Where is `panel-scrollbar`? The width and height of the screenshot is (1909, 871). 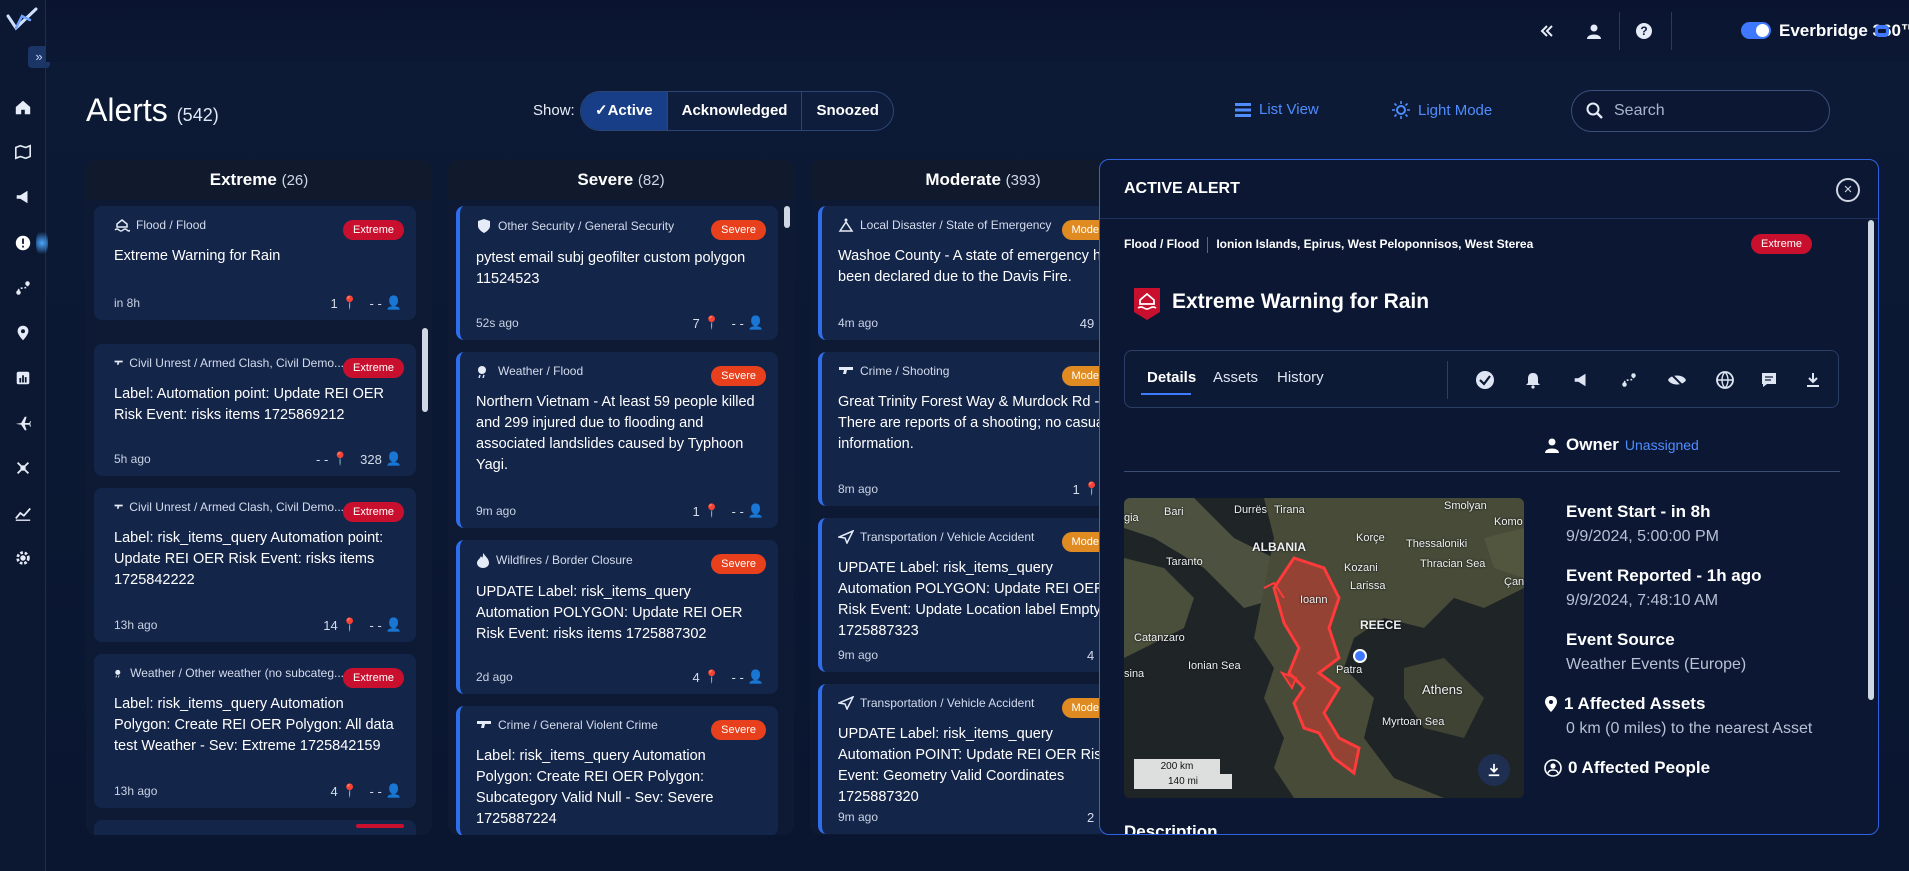
panel-scrollbar is located at coordinates (1871, 460).